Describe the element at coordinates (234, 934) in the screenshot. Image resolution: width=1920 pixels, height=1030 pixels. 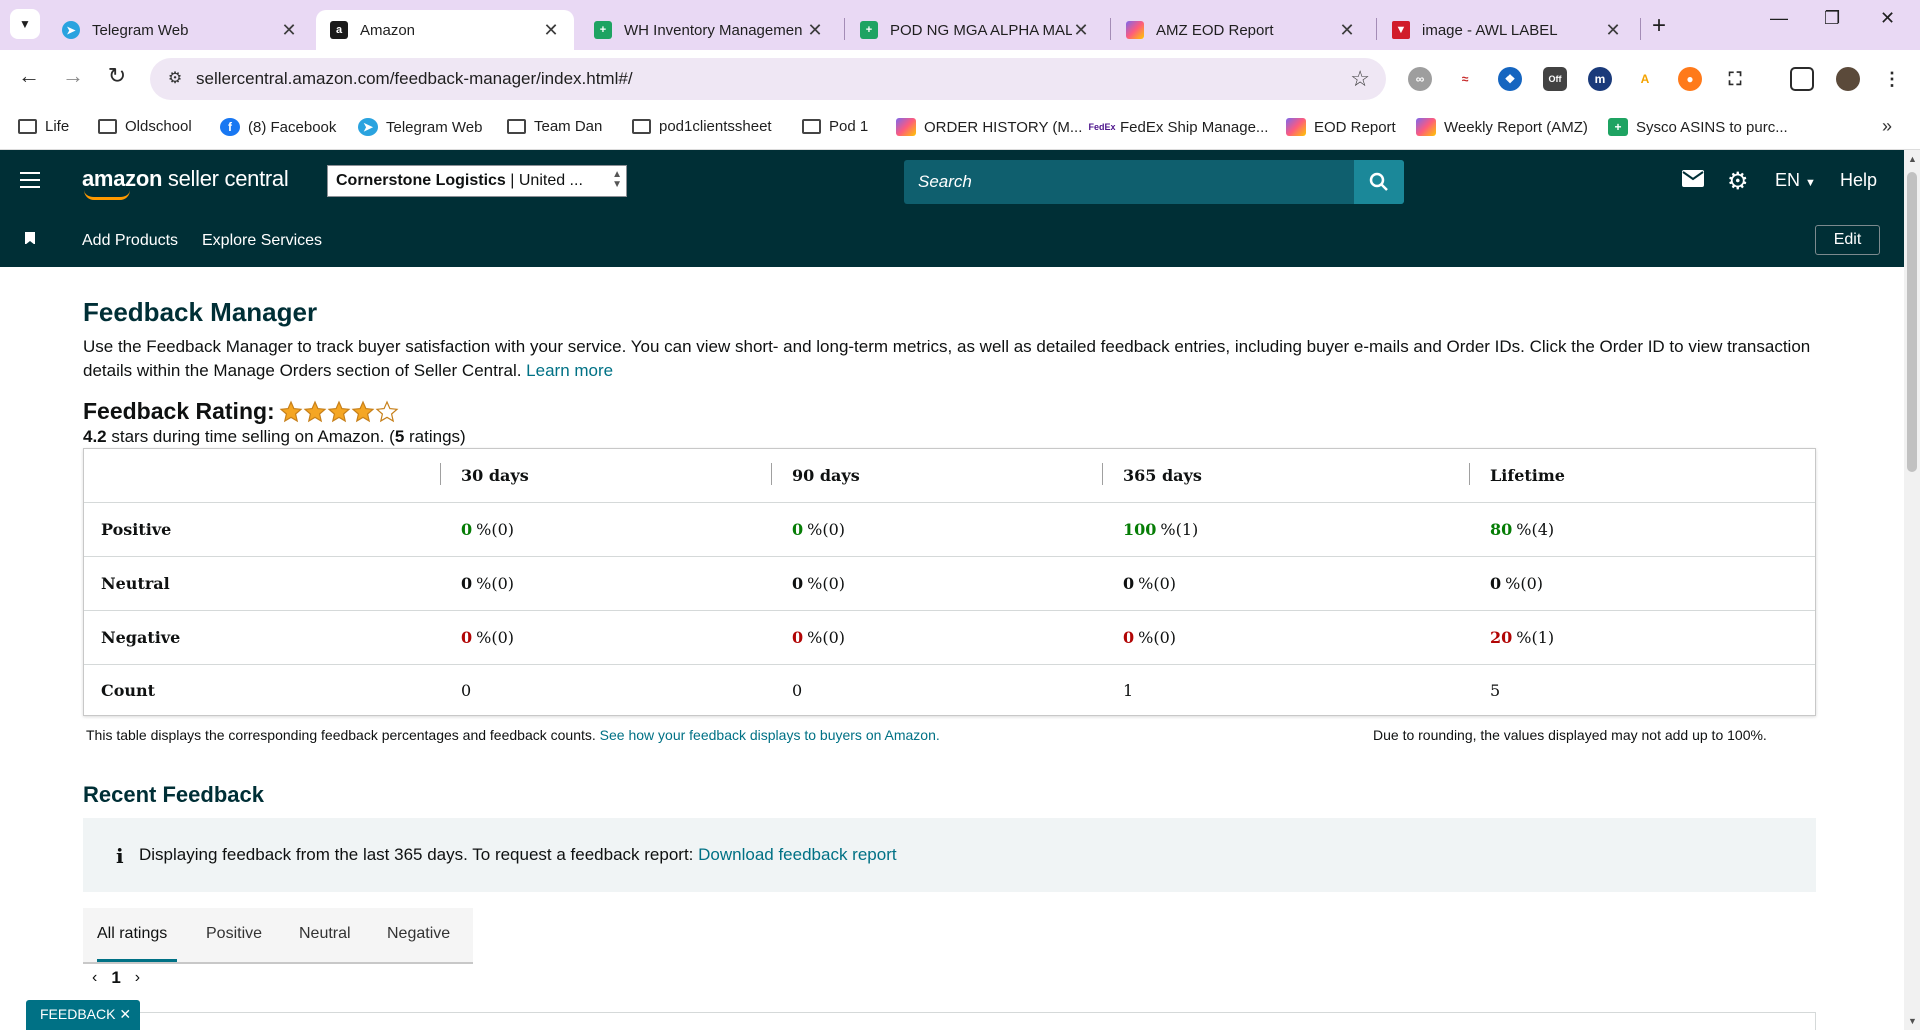
I see `tab-positive: Positive` at that location.